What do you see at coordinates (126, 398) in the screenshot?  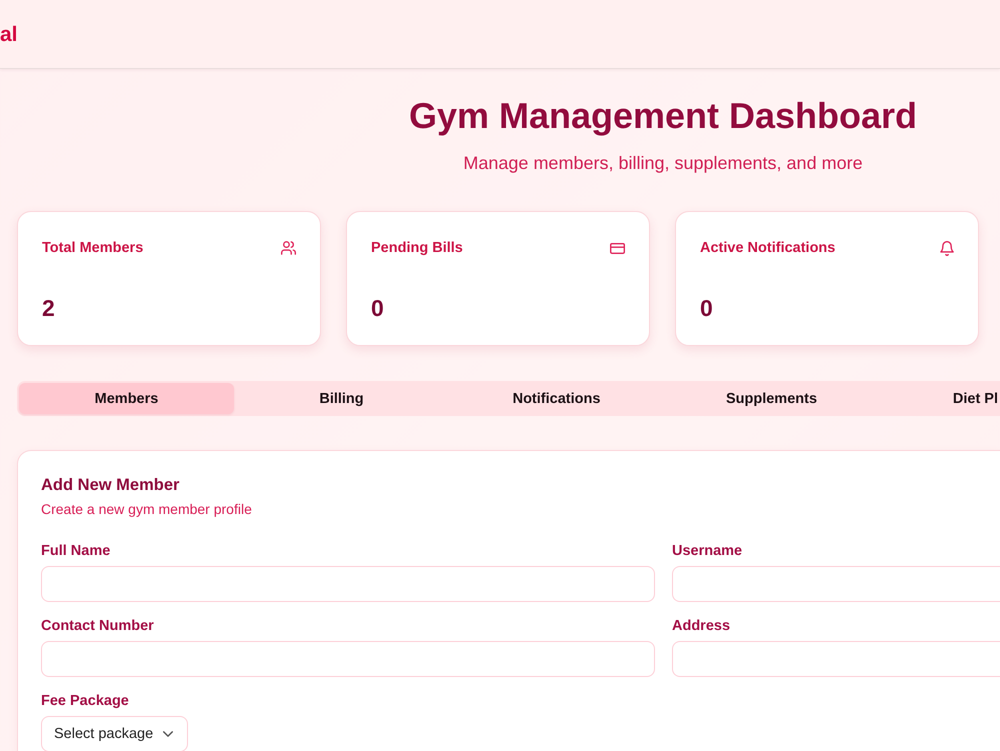 I see `tab: Members` at bounding box center [126, 398].